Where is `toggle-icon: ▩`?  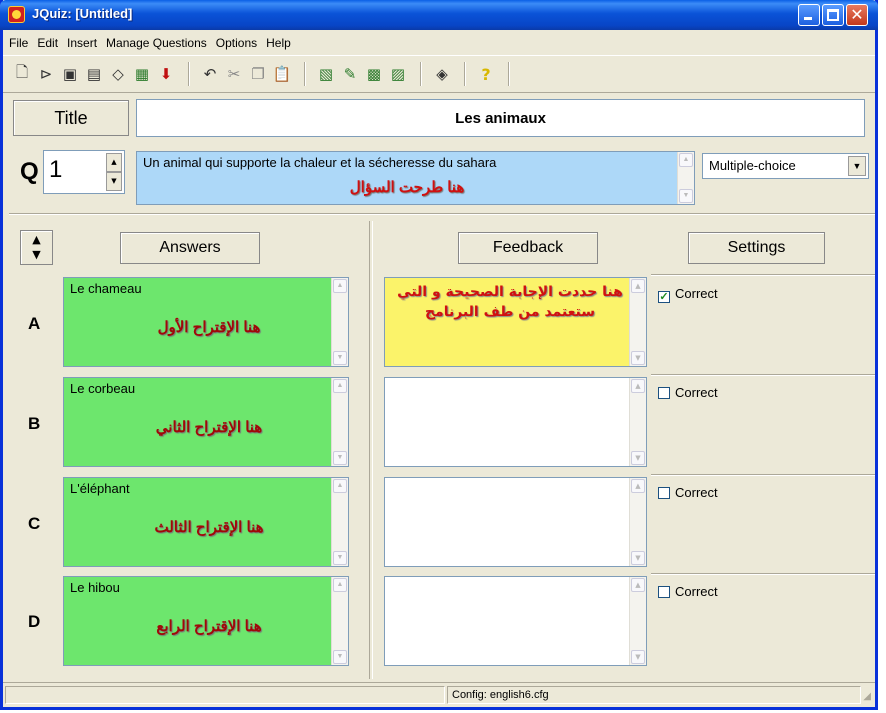 toggle-icon: ▩ is located at coordinates (374, 74).